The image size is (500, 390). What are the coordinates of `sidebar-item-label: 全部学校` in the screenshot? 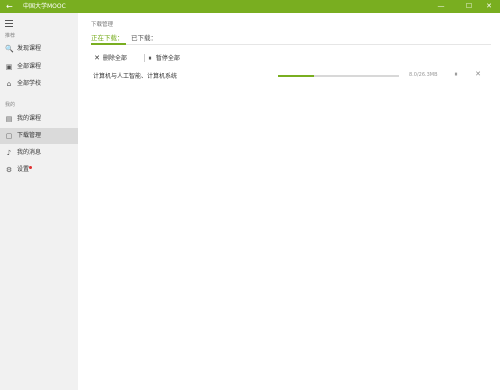 It's located at (29, 83).